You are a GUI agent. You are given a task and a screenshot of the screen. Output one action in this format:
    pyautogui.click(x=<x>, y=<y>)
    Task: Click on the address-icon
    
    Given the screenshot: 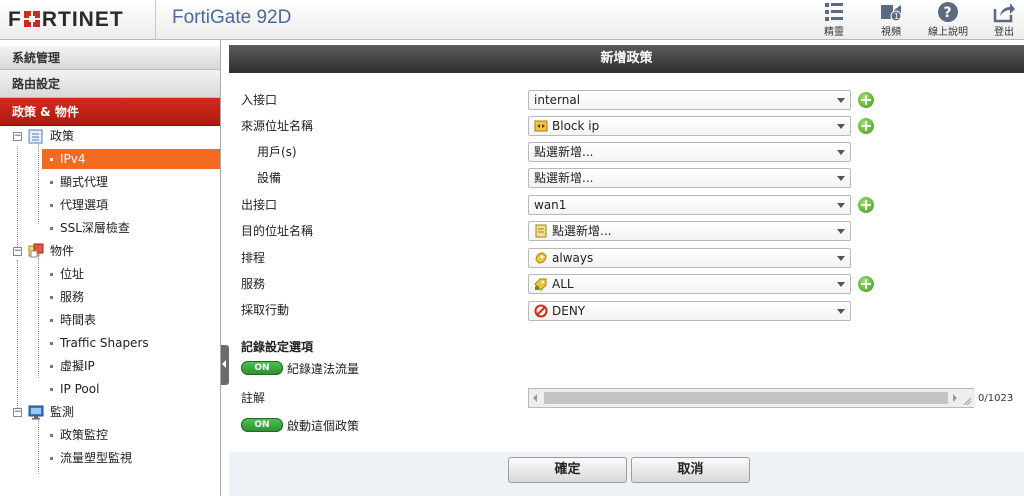 What is the action you would take?
    pyautogui.click(x=541, y=231)
    